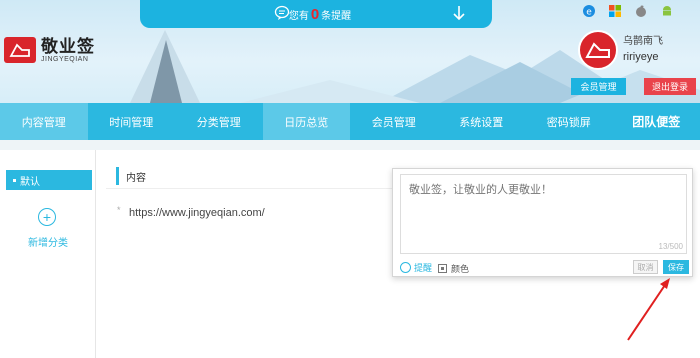  Describe the element at coordinates (615, 11) in the screenshot. I see `windows-icon` at that location.